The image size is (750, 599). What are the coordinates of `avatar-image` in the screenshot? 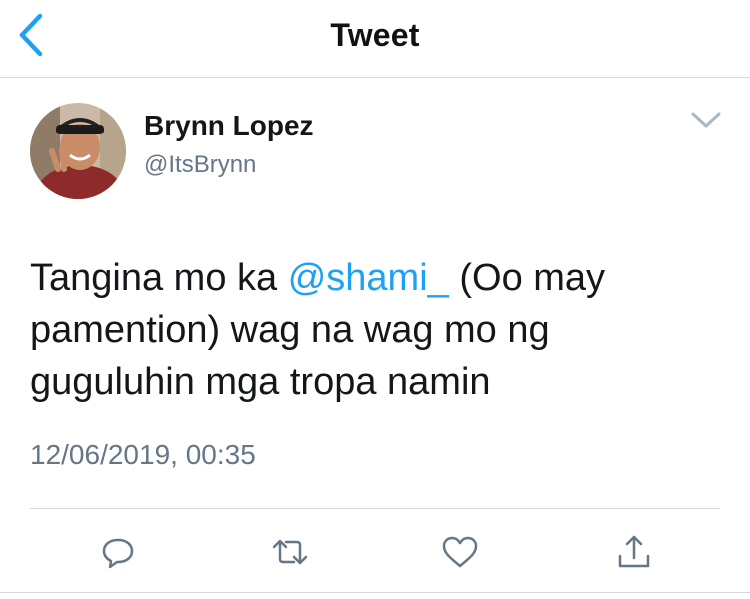 It's located at (78, 151).